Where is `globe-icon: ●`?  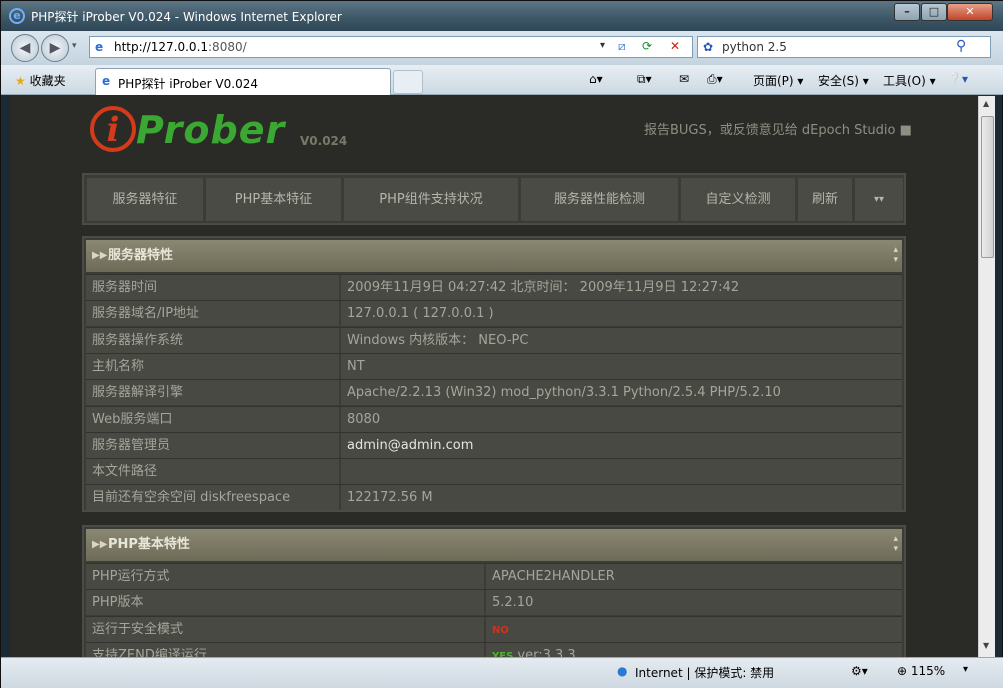
globe-icon: ● is located at coordinates (622, 671).